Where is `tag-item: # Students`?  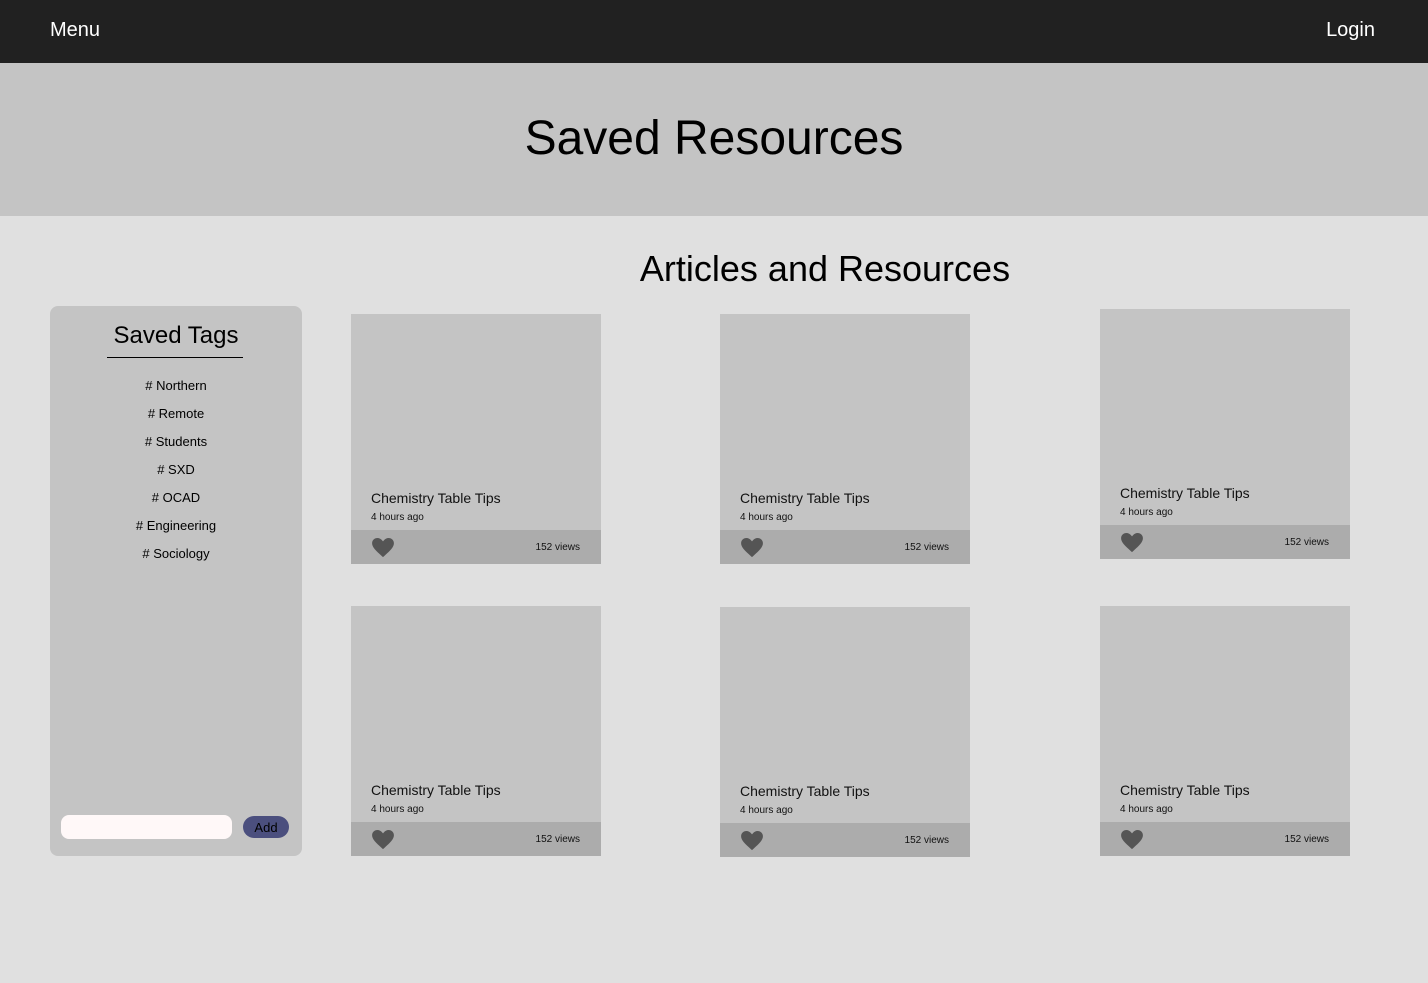 tag-item: # Students is located at coordinates (176, 448).